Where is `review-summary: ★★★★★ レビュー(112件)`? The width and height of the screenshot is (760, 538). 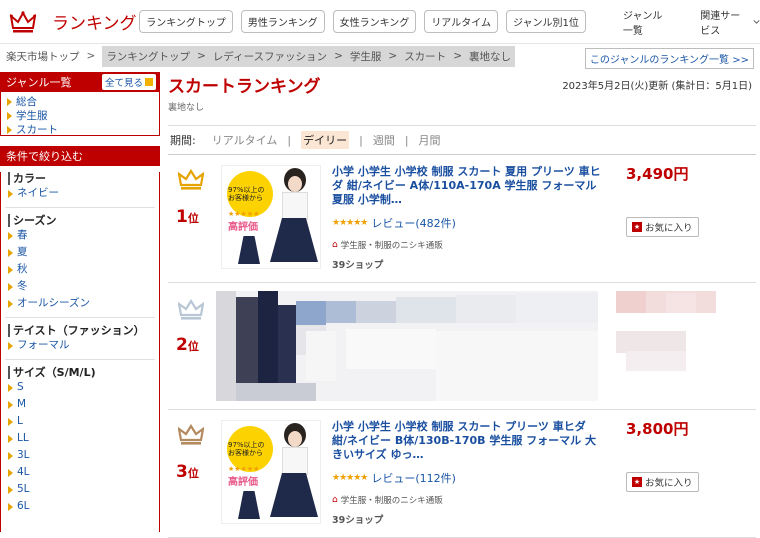
review-summary: ★★★★★ レビュー(112件) is located at coordinates (394, 478).